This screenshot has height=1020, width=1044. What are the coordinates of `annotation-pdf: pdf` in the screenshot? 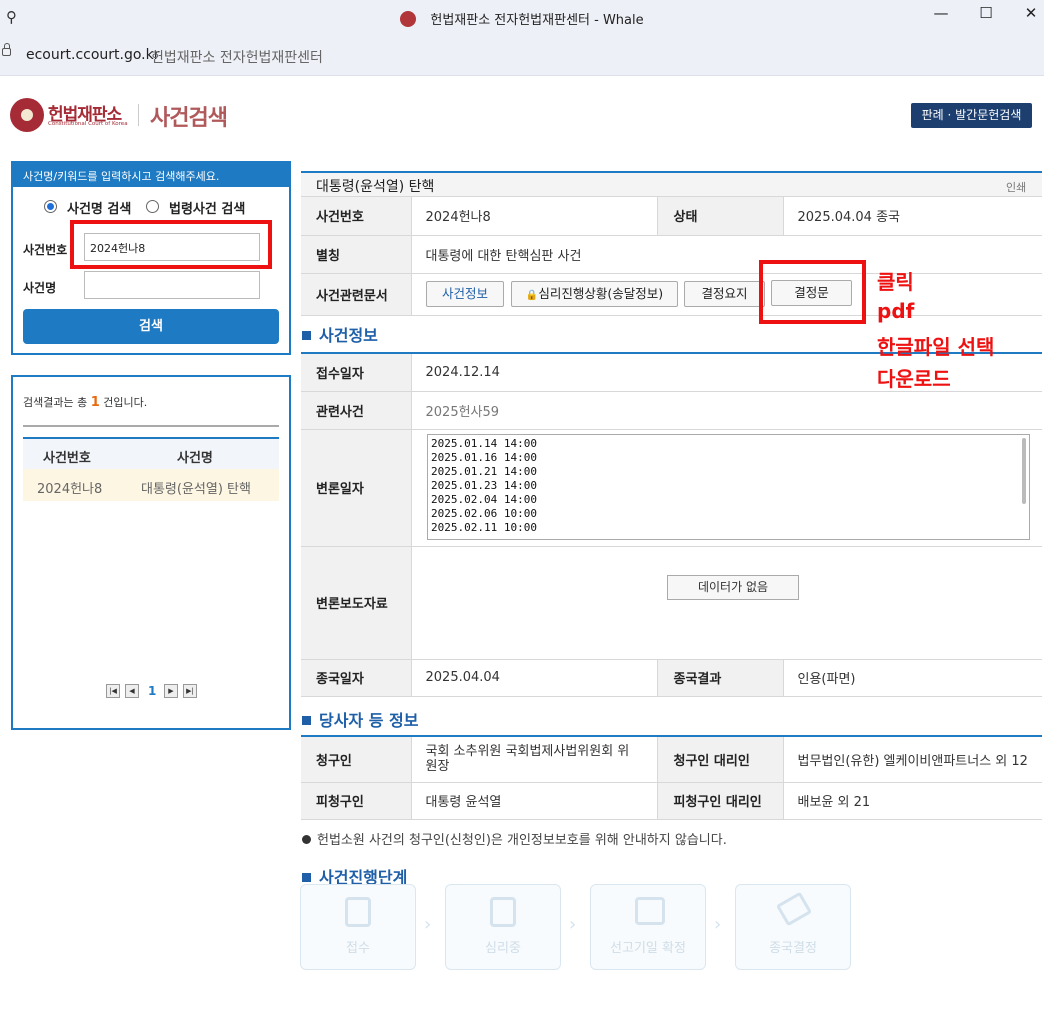 It's located at (896, 311).